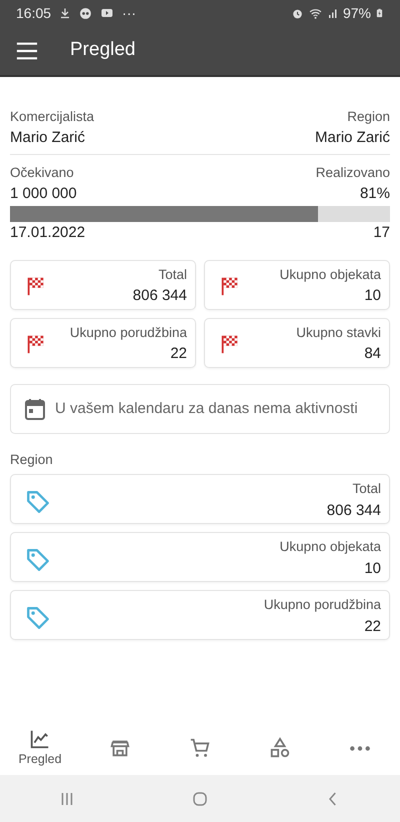  What do you see at coordinates (129, 13) in the screenshot?
I see `more-notifications: ···` at bounding box center [129, 13].